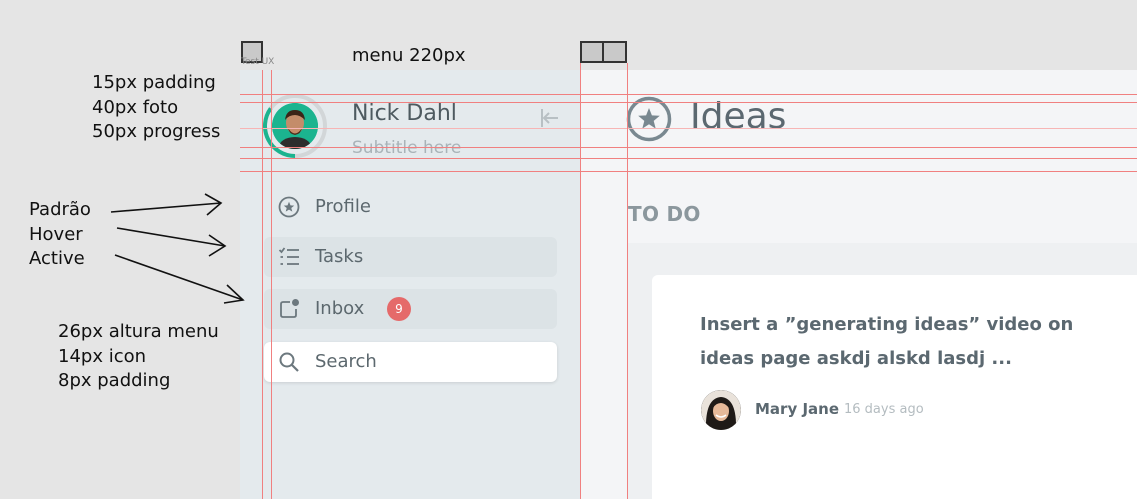  Describe the element at coordinates (738, 116) in the screenshot. I see `page-title: Ideas` at that location.